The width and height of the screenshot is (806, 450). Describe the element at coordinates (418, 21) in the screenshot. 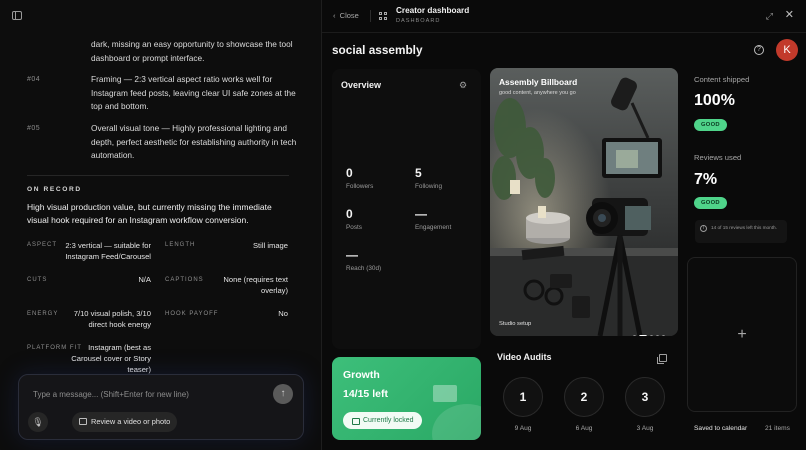

I see `dashboard-subtitle: DASHBOARD` at that location.